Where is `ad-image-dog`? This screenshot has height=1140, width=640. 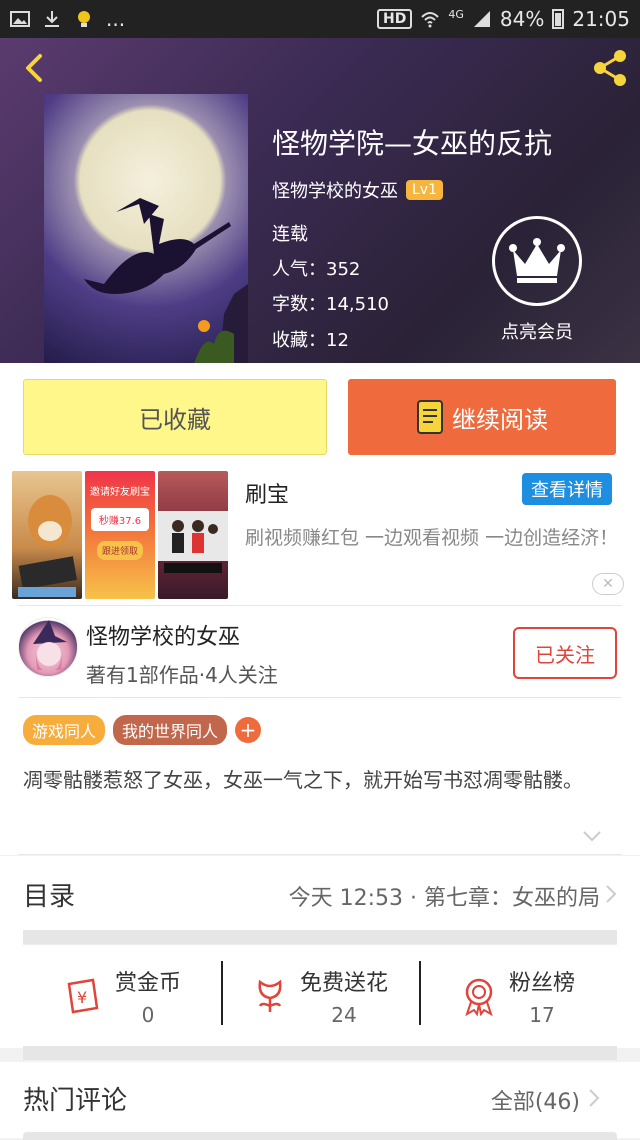
ad-image-dog is located at coordinates (47, 535).